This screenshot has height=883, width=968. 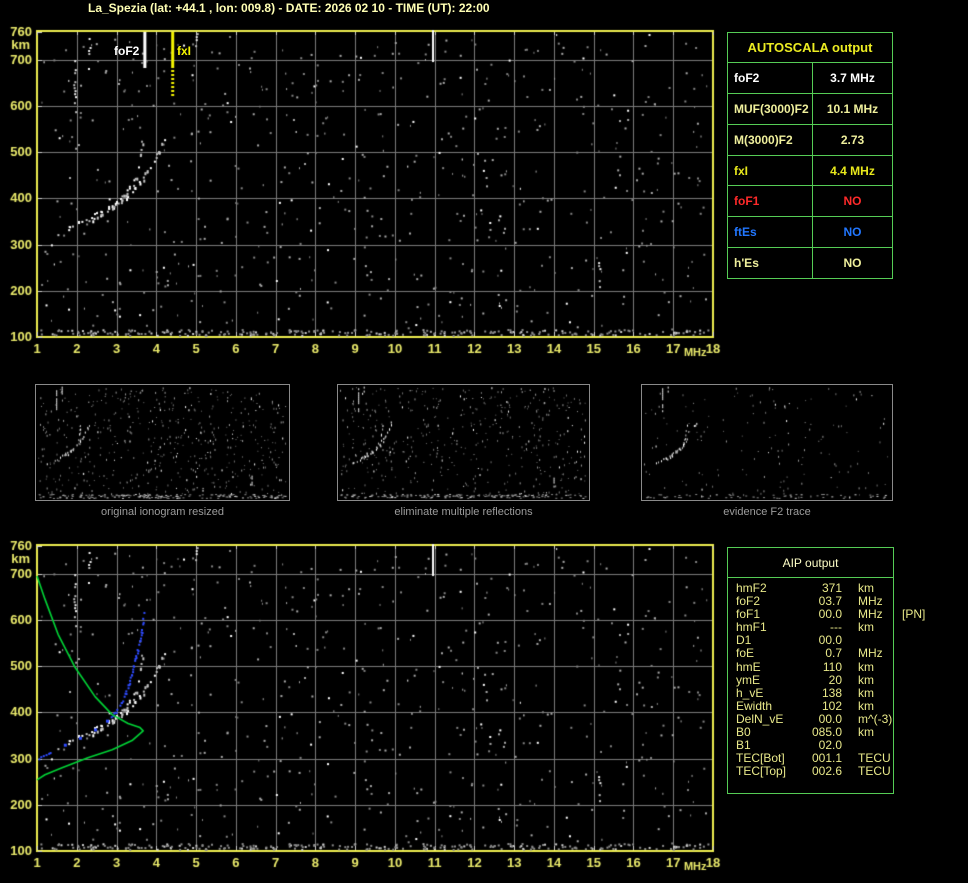 What do you see at coordinates (748, 666) in the screenshot?
I see `aip-name: hmE` at bounding box center [748, 666].